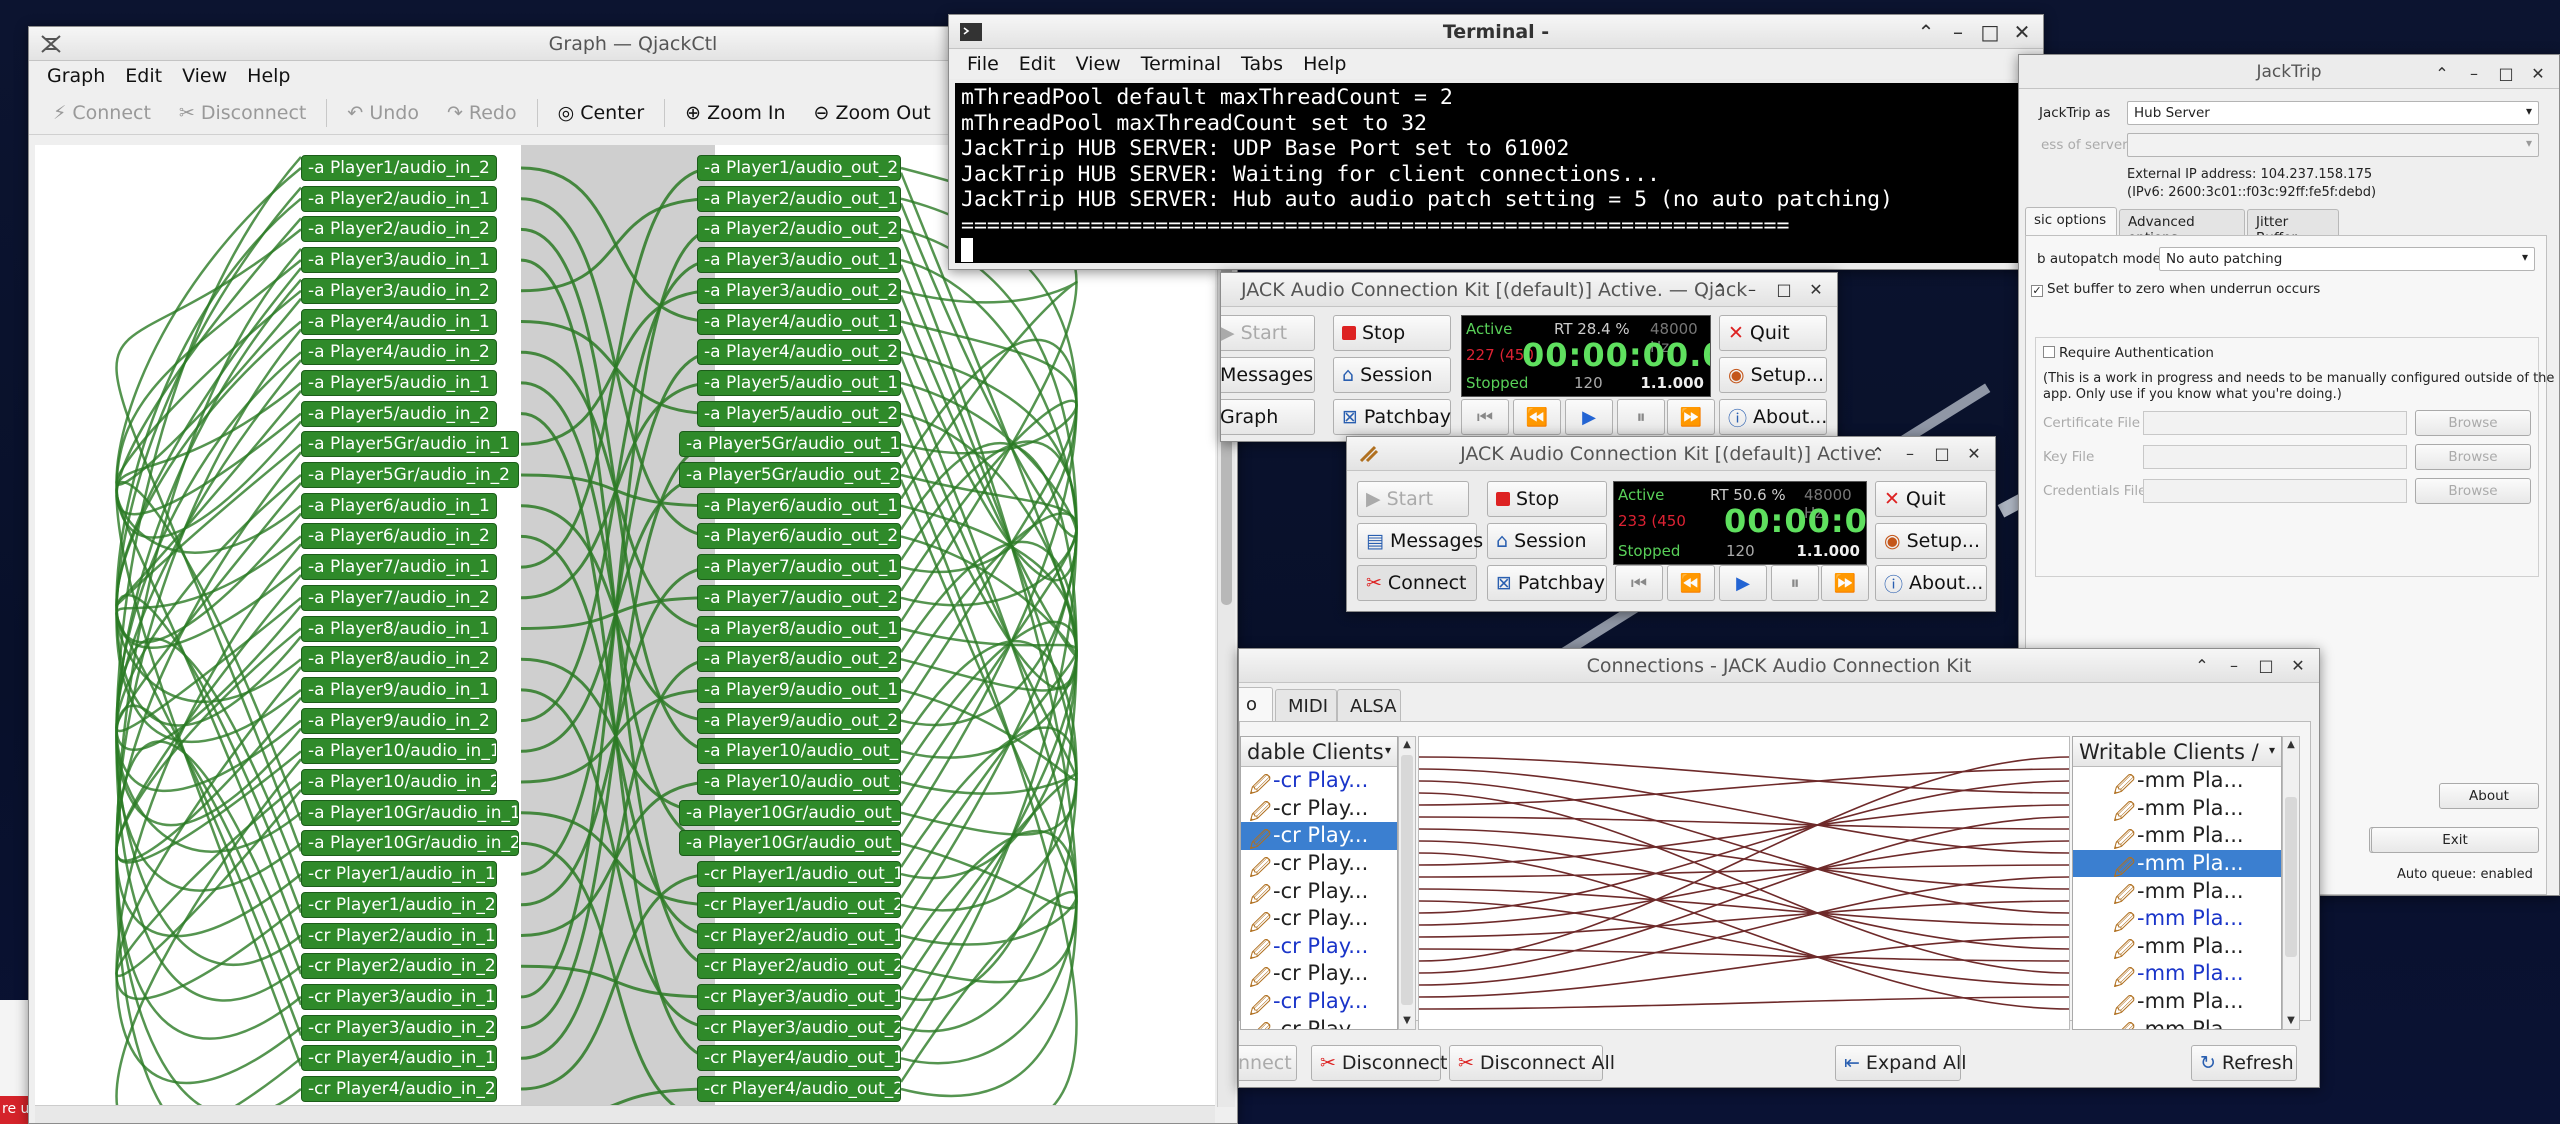  What do you see at coordinates (1691, 583) in the screenshot?
I see `rewind-button: ⏪` at bounding box center [1691, 583].